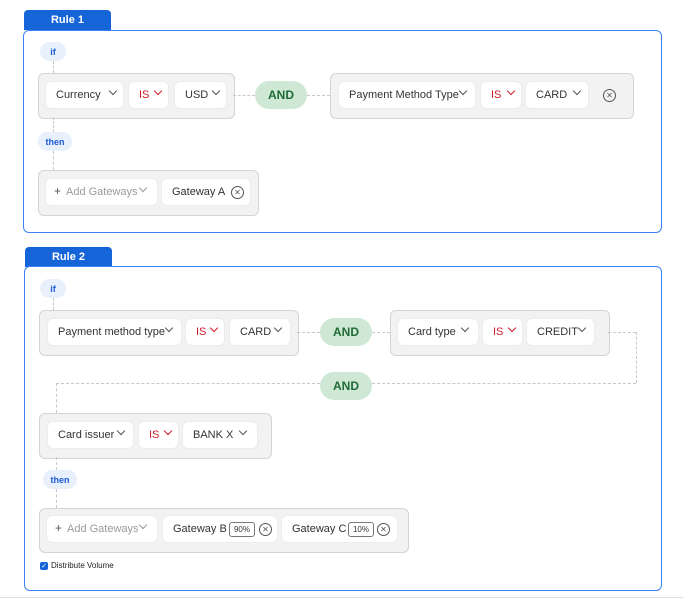  I want to click on rule-2-operator-select-3: IS, so click(158, 435).